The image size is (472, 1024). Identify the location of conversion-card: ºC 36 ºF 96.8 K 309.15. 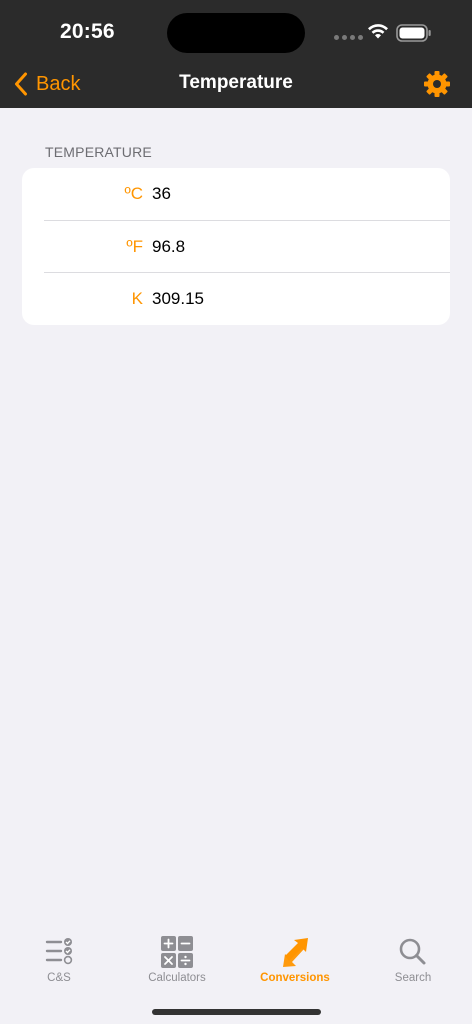
(236, 246).